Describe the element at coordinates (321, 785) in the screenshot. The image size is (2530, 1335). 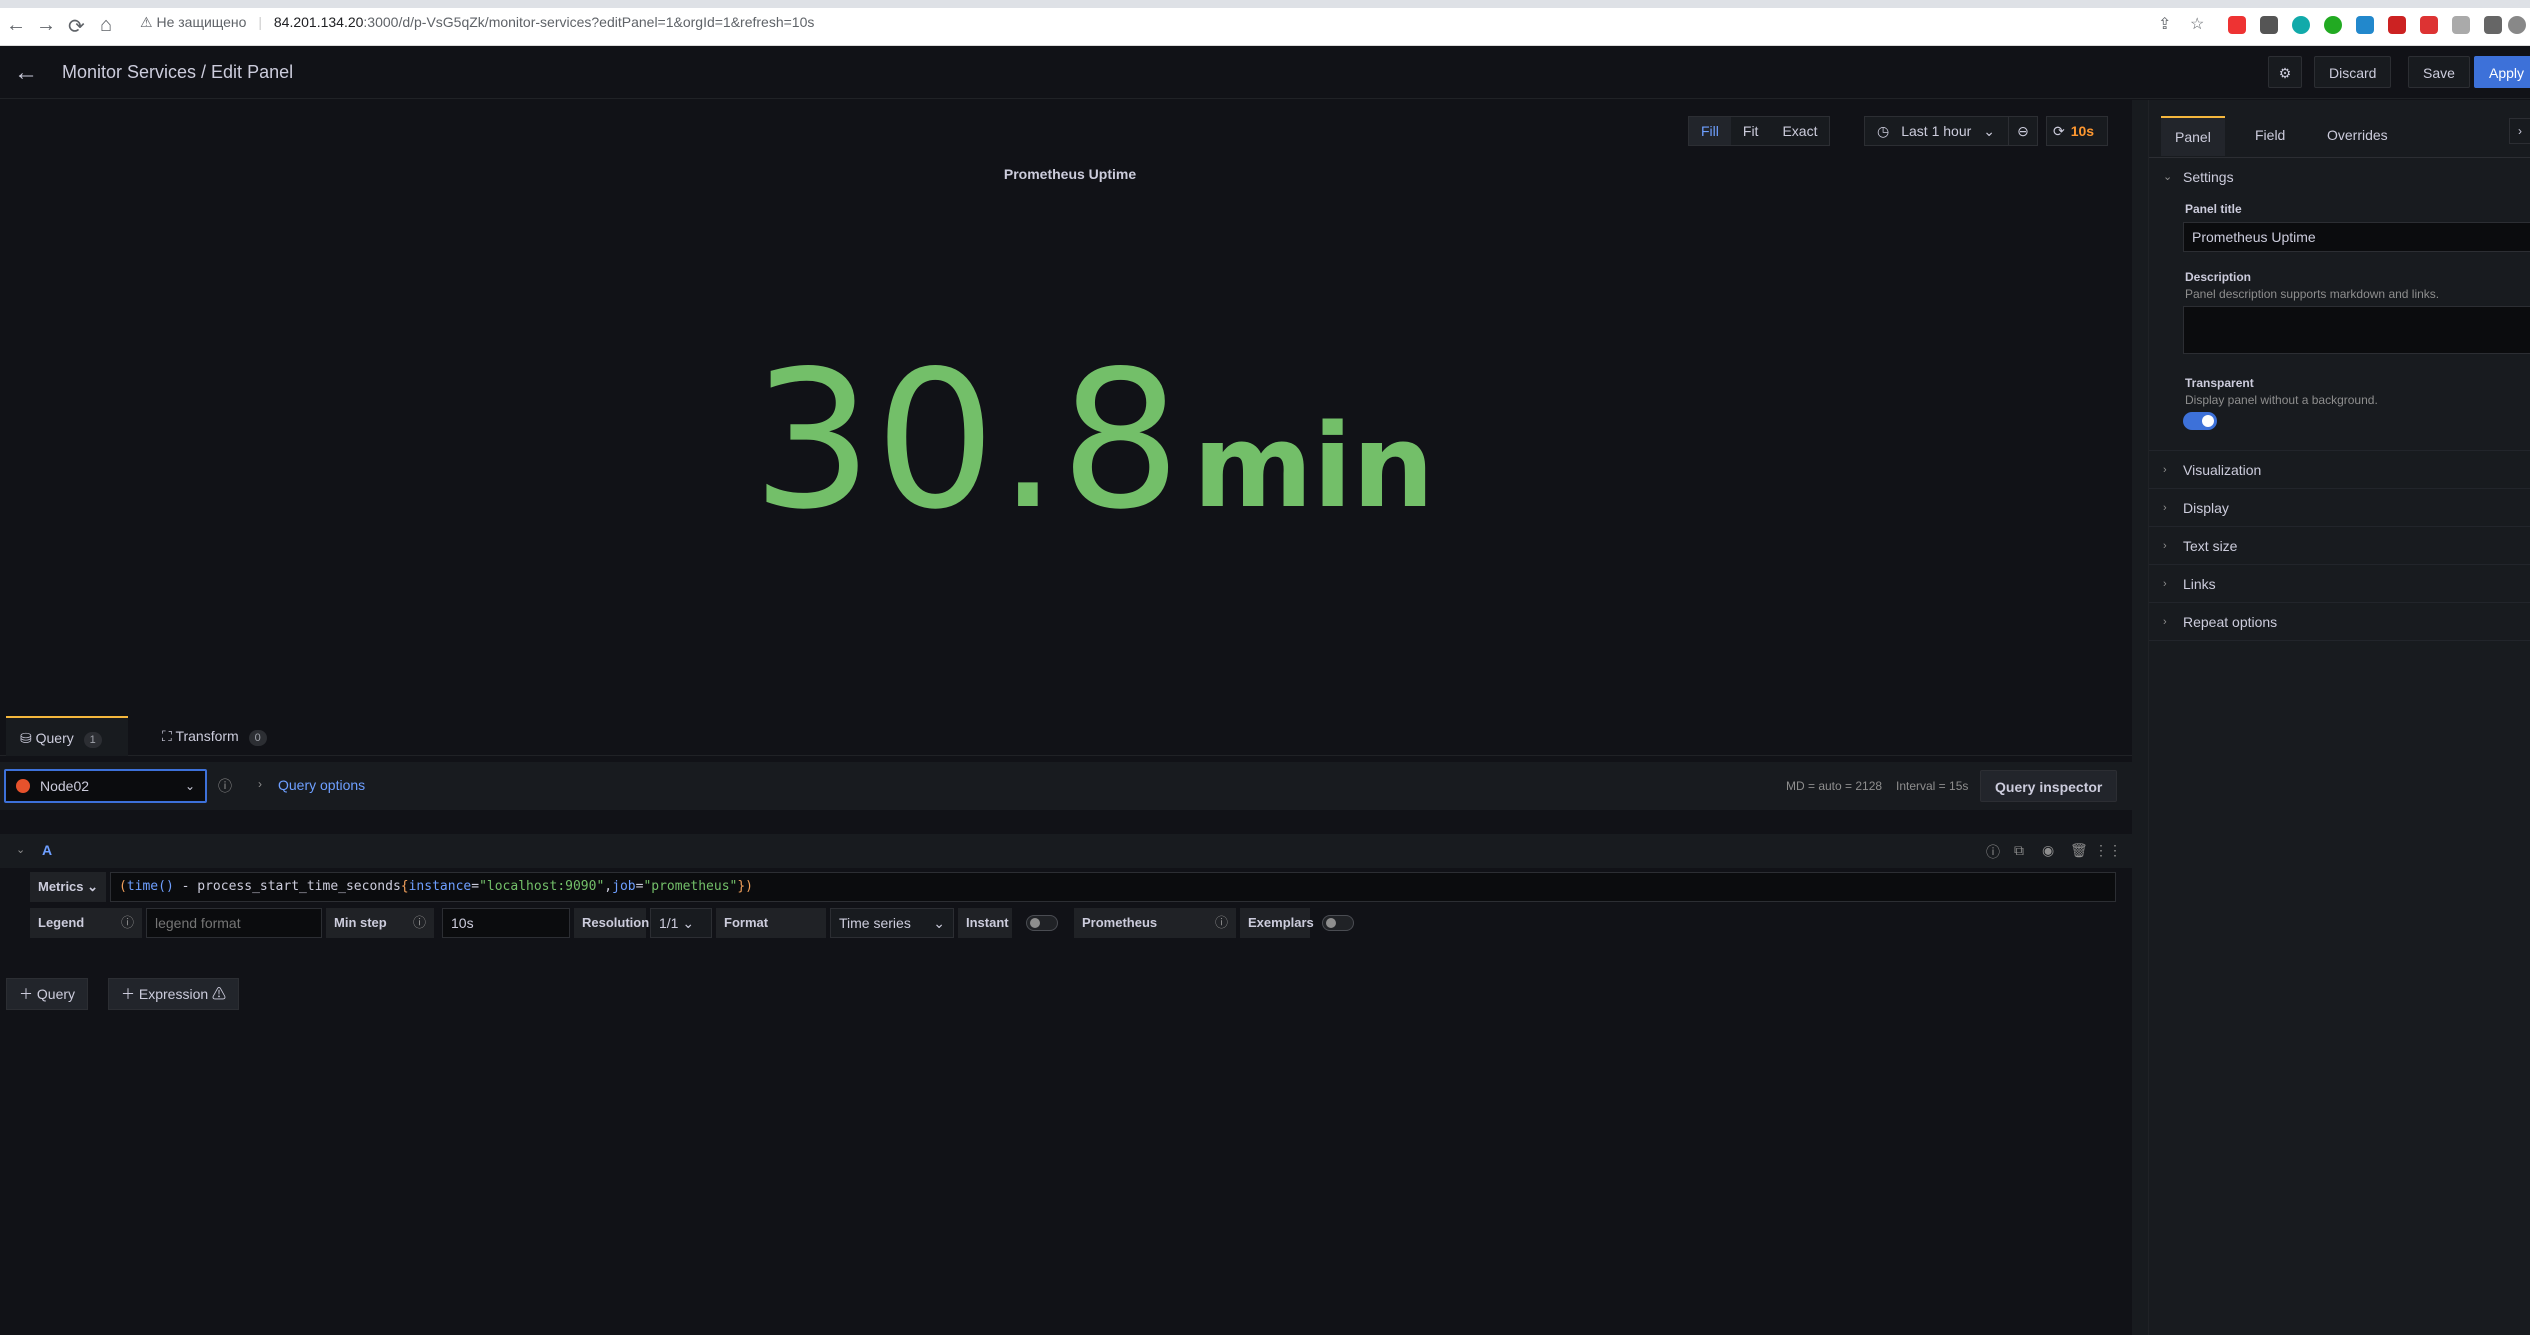
I see `query-options-link: Query options` at that location.